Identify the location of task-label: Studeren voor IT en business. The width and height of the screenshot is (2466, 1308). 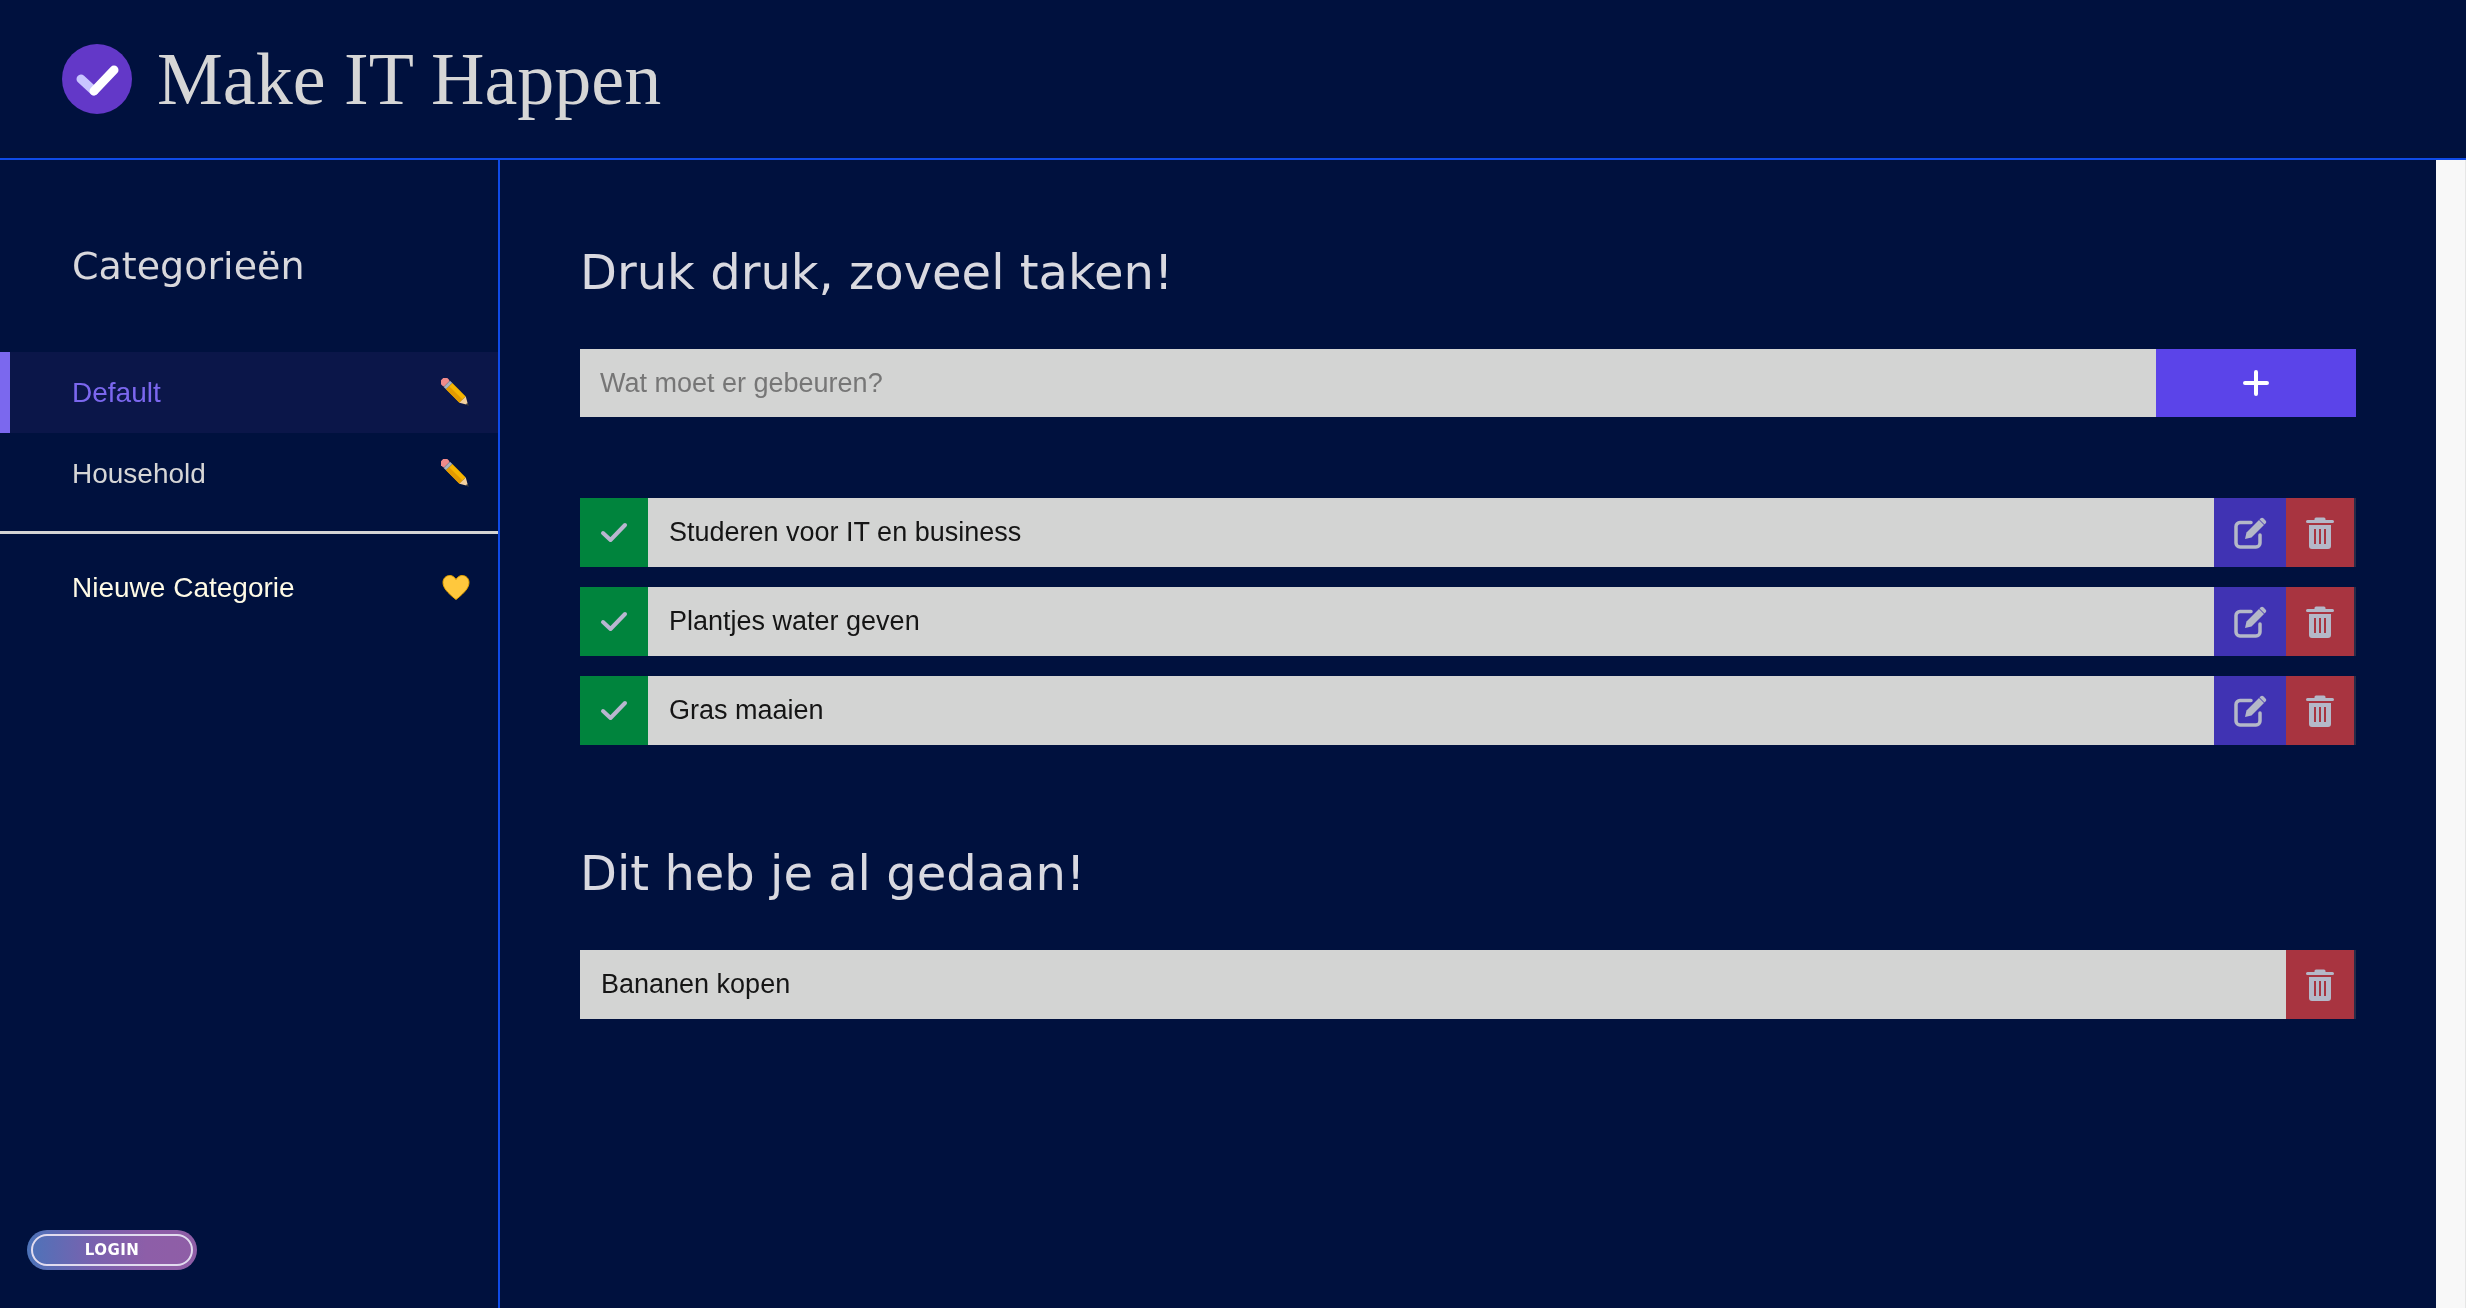
(1431, 532).